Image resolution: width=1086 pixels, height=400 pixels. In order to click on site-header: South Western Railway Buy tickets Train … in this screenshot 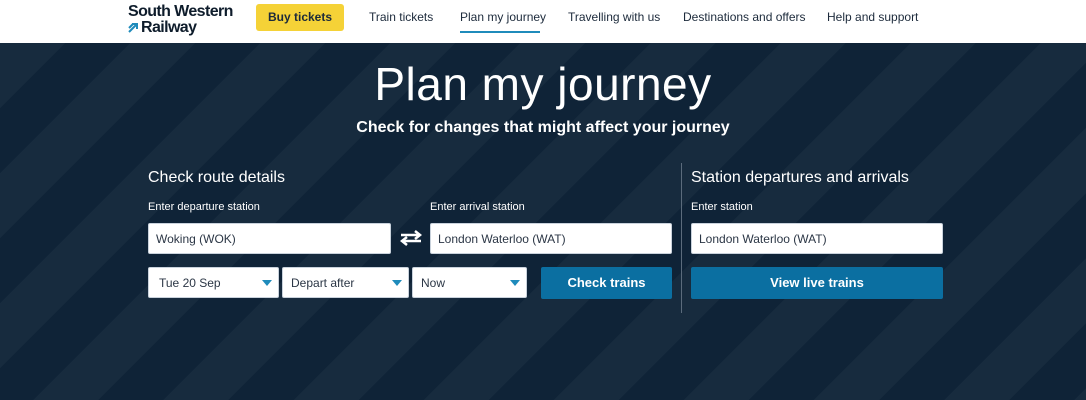, I will do `click(543, 21)`.